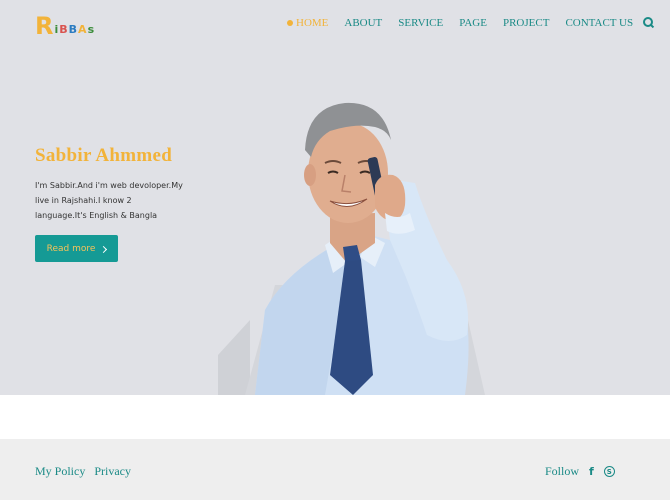  Describe the element at coordinates (599, 23) in the screenshot. I see `nav-item-contact: CONTACT US` at that location.